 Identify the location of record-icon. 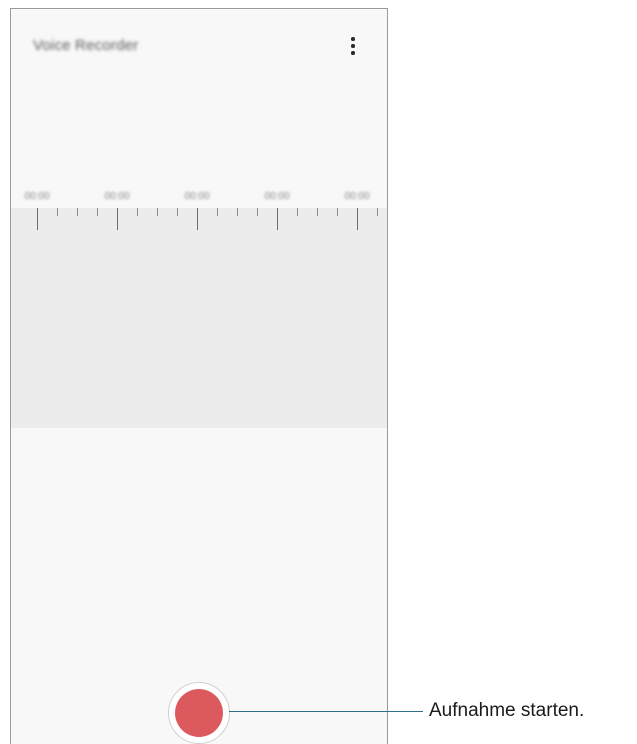
(199, 713).